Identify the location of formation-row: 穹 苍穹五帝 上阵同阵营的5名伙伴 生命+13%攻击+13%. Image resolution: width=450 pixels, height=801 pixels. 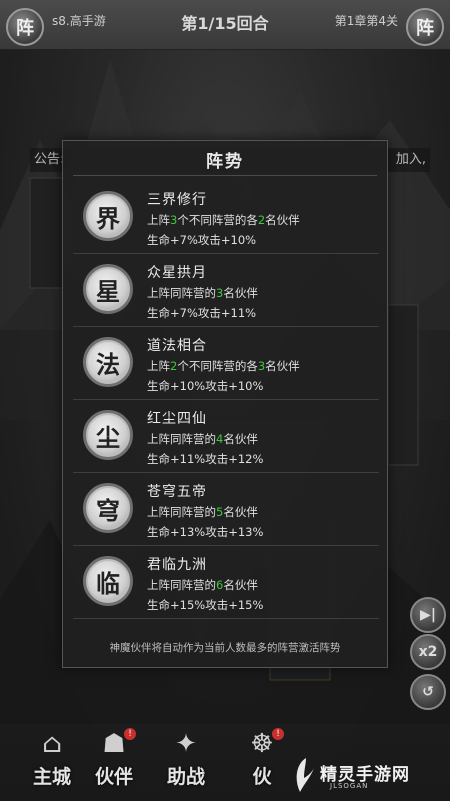
(226, 509).